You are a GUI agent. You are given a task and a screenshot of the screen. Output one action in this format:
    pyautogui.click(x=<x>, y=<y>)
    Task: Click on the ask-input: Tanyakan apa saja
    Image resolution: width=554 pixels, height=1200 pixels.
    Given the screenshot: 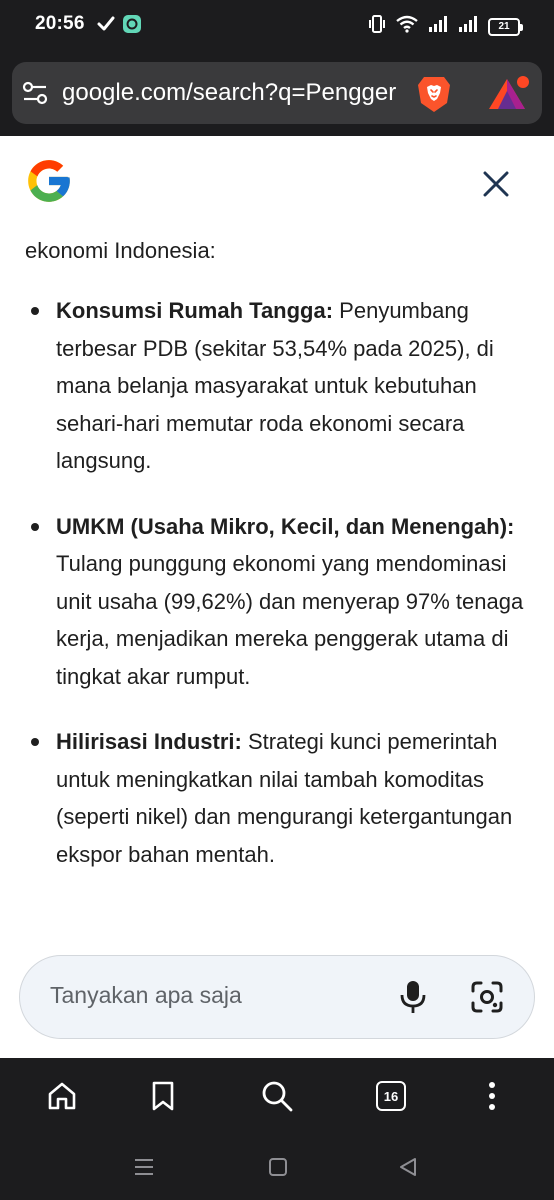 What is the action you would take?
    pyautogui.click(x=277, y=997)
    